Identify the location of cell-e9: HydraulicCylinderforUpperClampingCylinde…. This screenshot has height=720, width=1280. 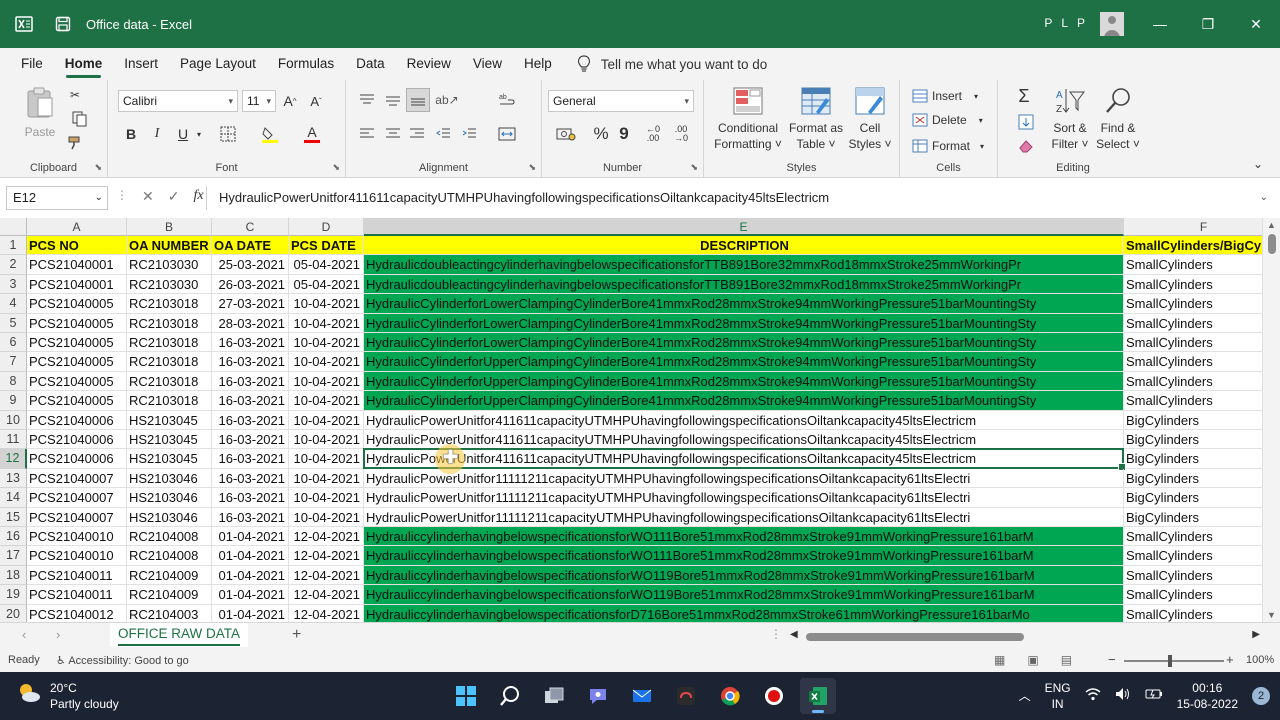
(744, 401).